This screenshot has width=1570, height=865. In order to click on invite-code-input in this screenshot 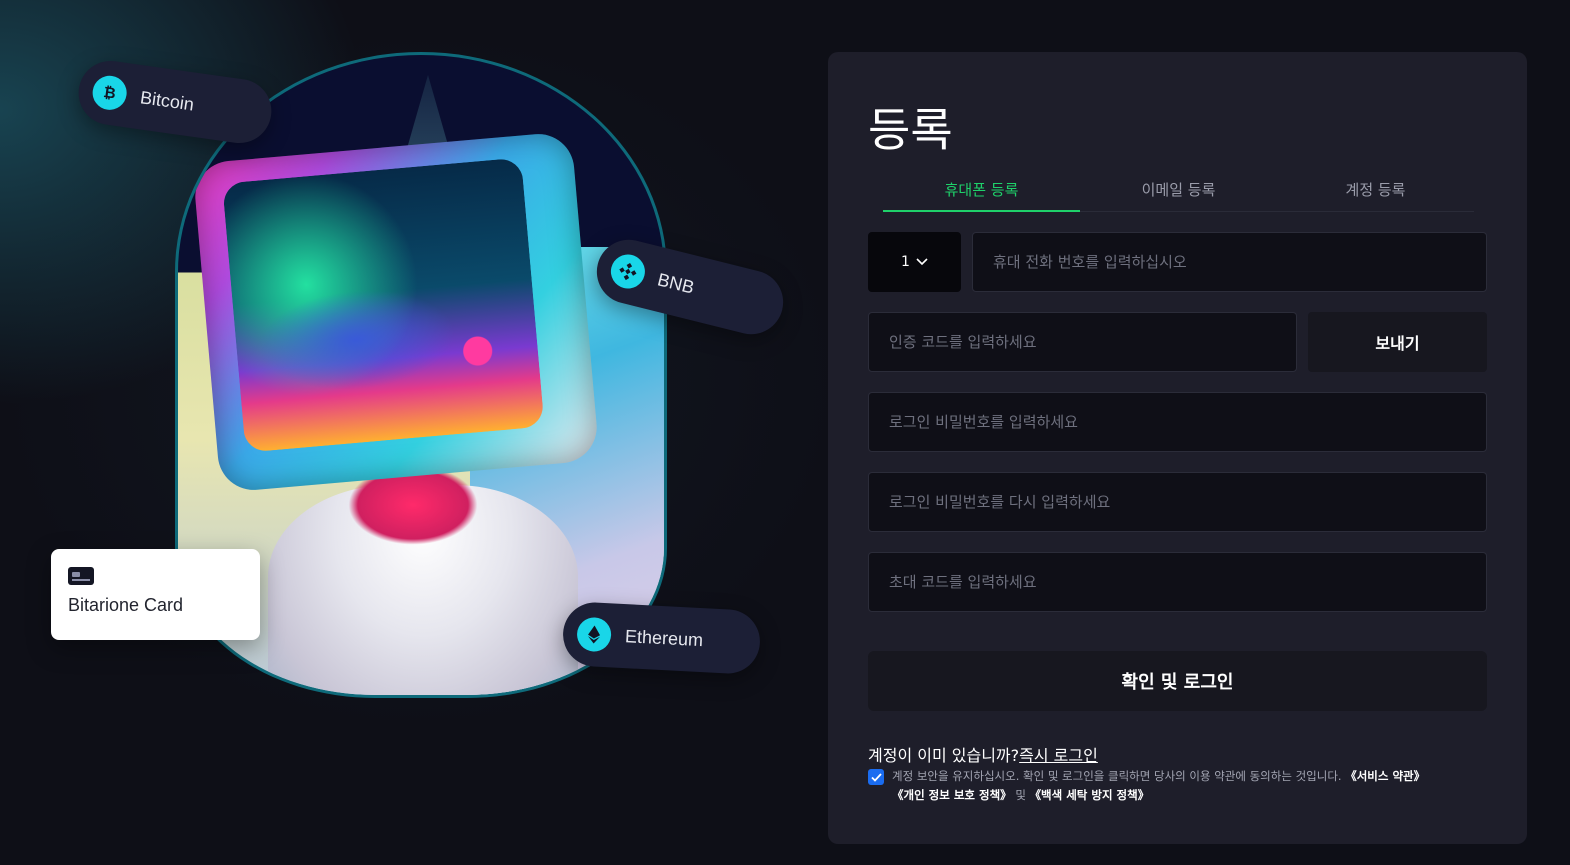, I will do `click(1177, 582)`.